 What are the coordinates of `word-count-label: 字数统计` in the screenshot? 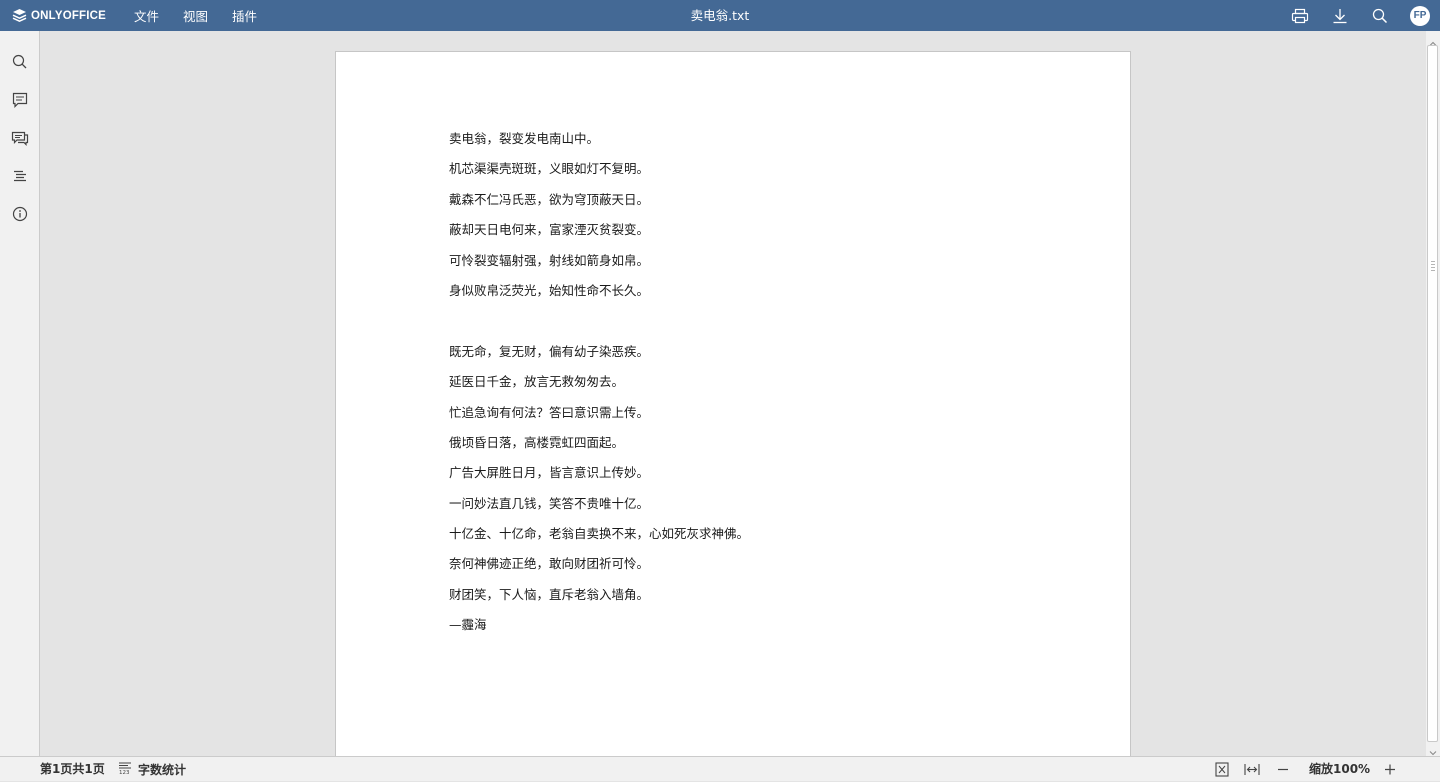 It's located at (162, 770).